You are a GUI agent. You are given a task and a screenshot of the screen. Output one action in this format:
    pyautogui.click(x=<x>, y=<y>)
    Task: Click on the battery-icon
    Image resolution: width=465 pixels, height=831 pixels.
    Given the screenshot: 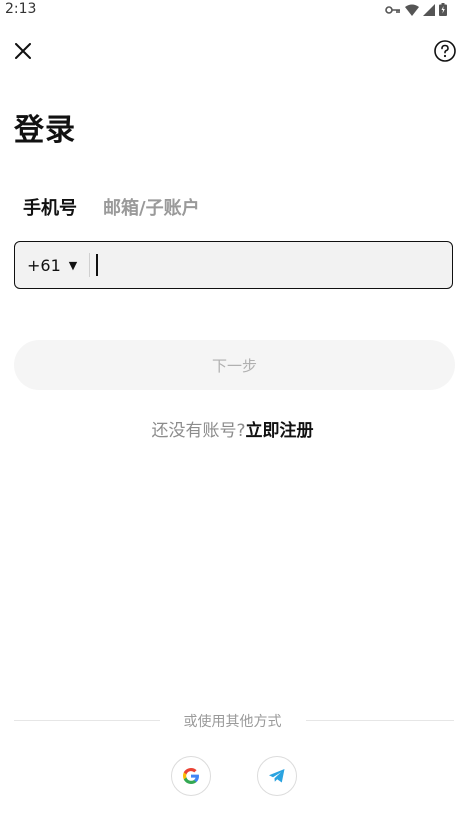 What is the action you would take?
    pyautogui.click(x=443, y=9)
    